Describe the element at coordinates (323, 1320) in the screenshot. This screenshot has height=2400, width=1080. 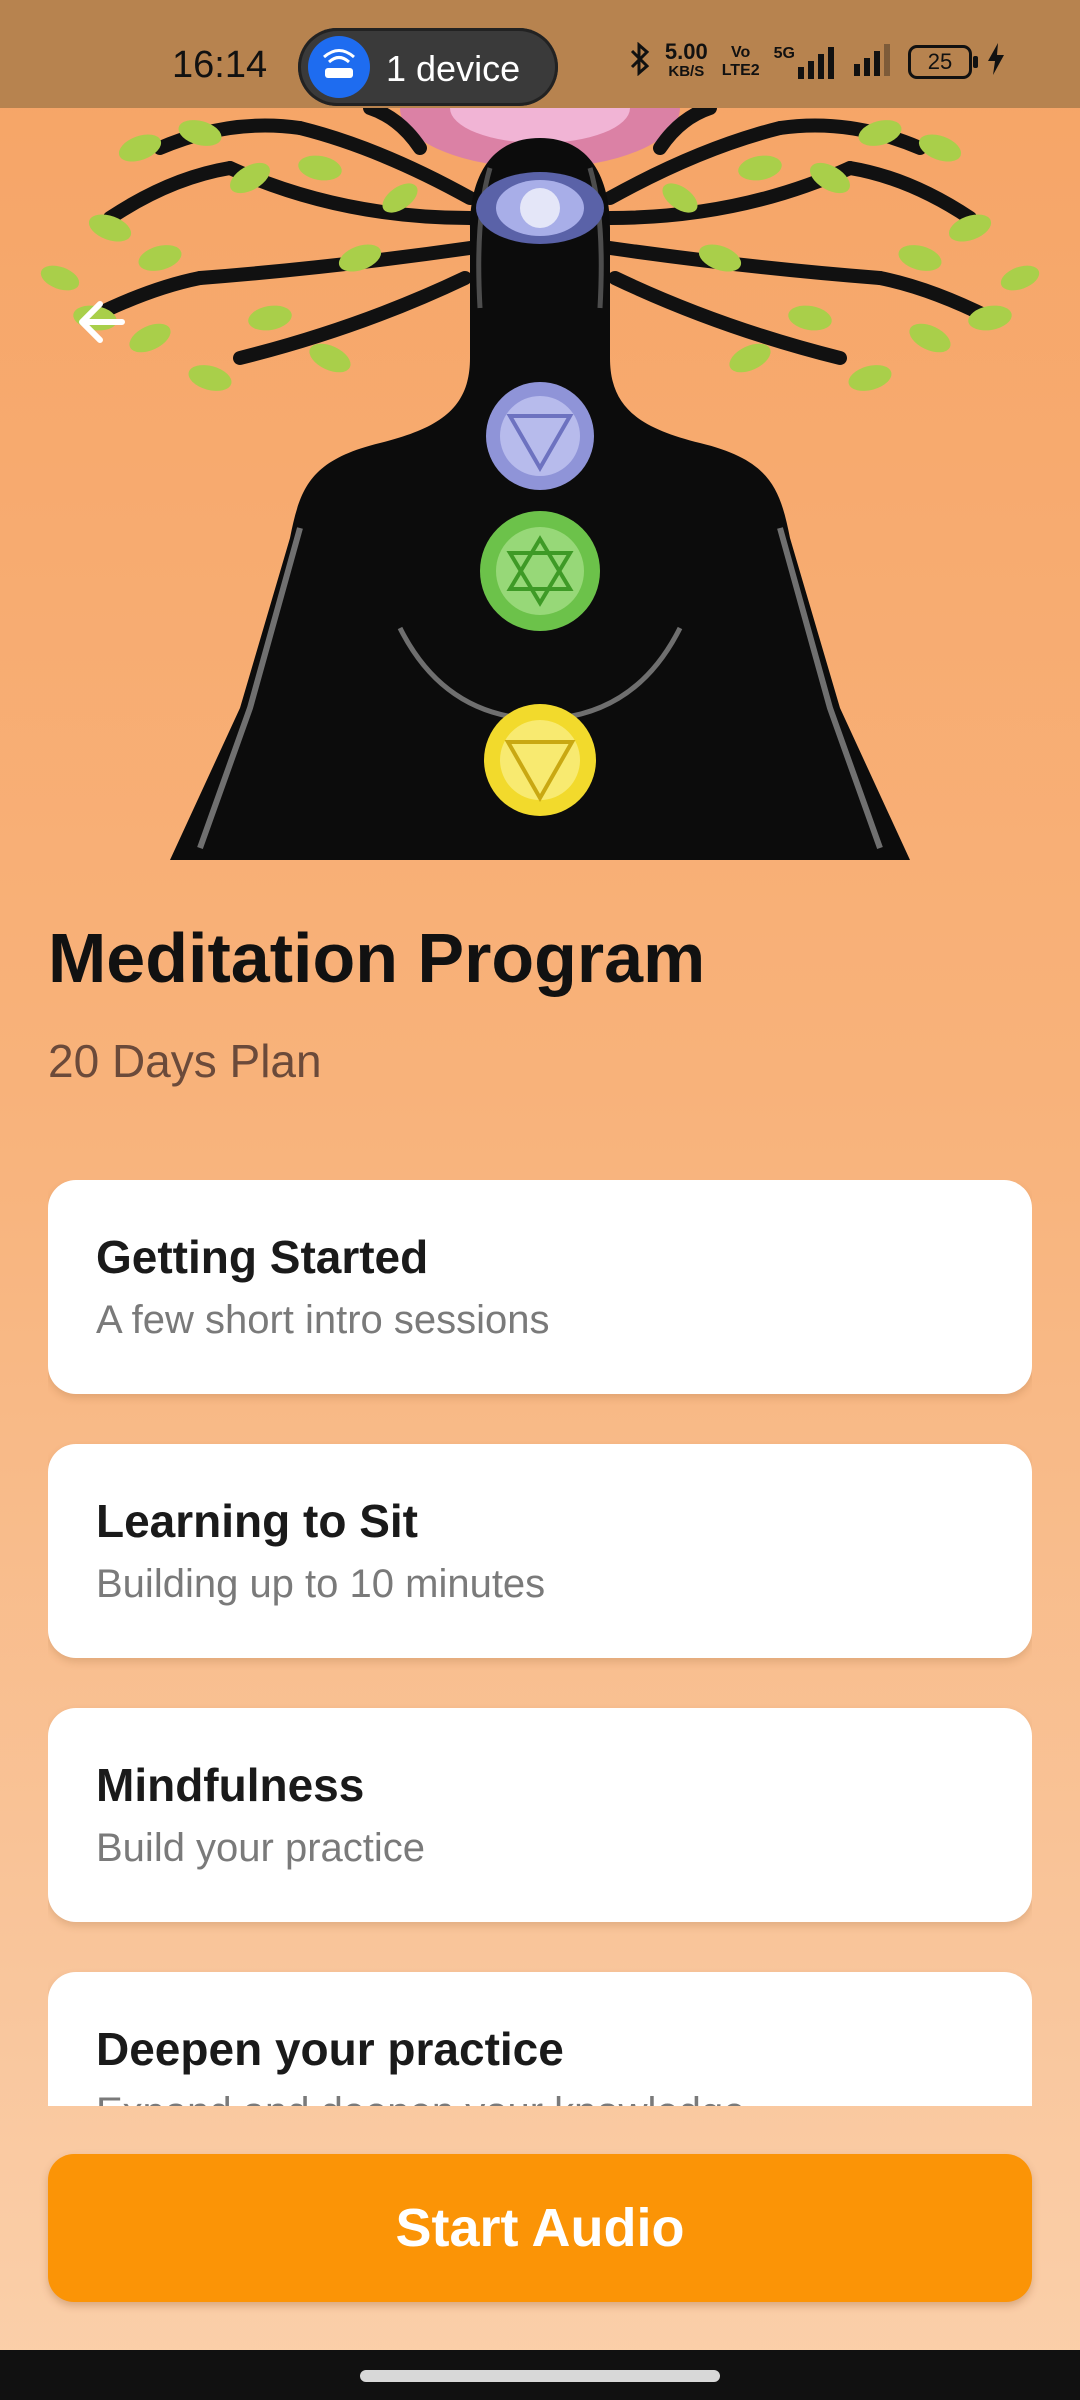
I see `session-description: A few short intro sessions` at that location.